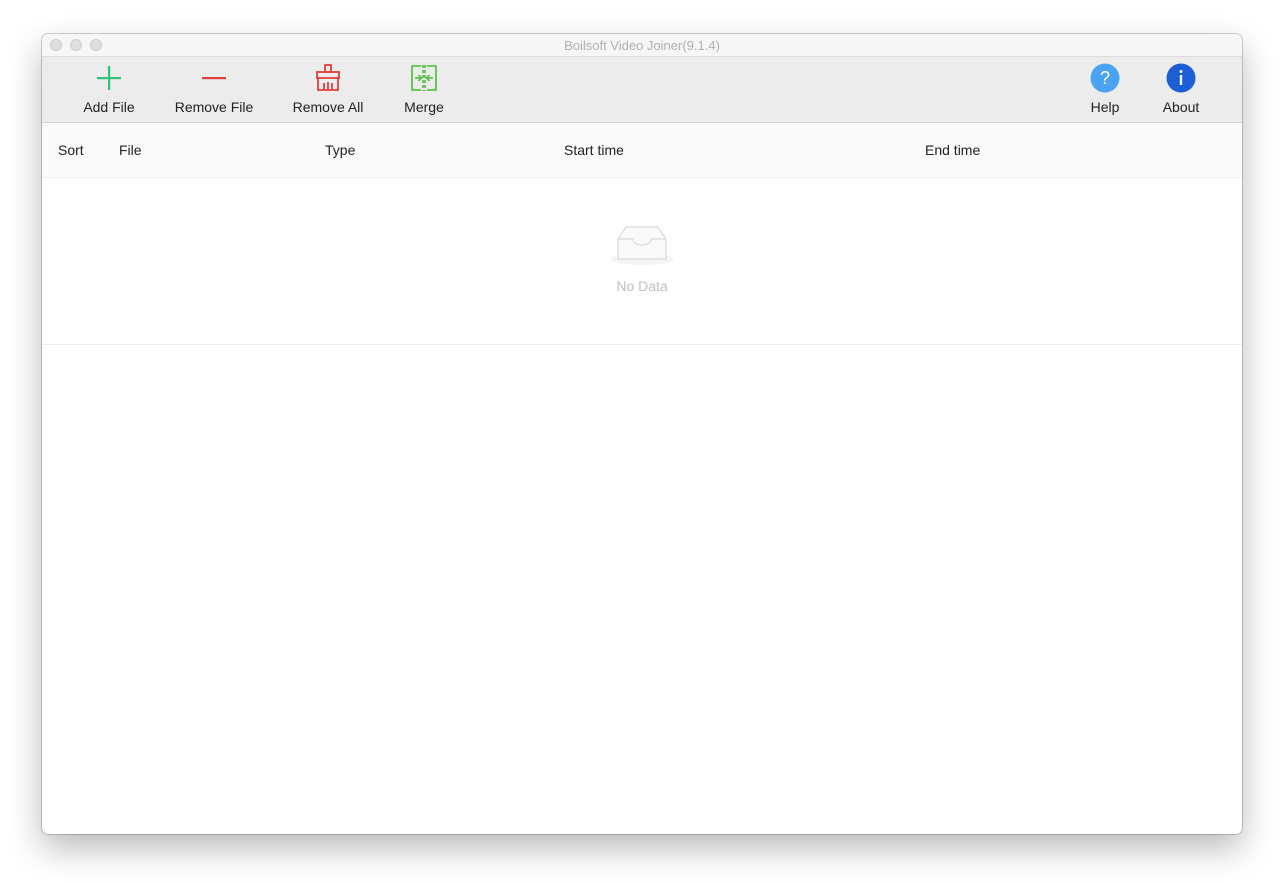  Describe the element at coordinates (130, 150) in the screenshot. I see `column-header-file: File` at that location.